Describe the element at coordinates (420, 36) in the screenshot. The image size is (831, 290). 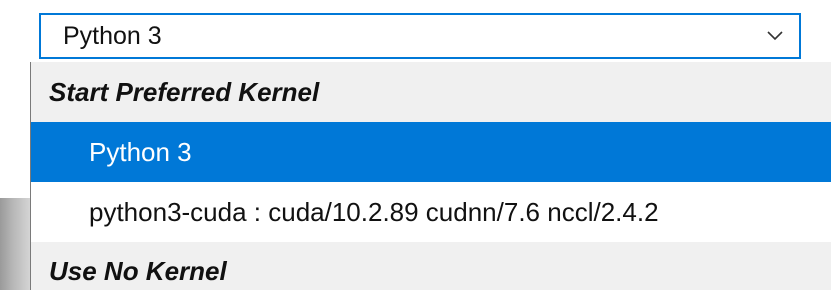
I see `kernel-select: Python 3` at that location.